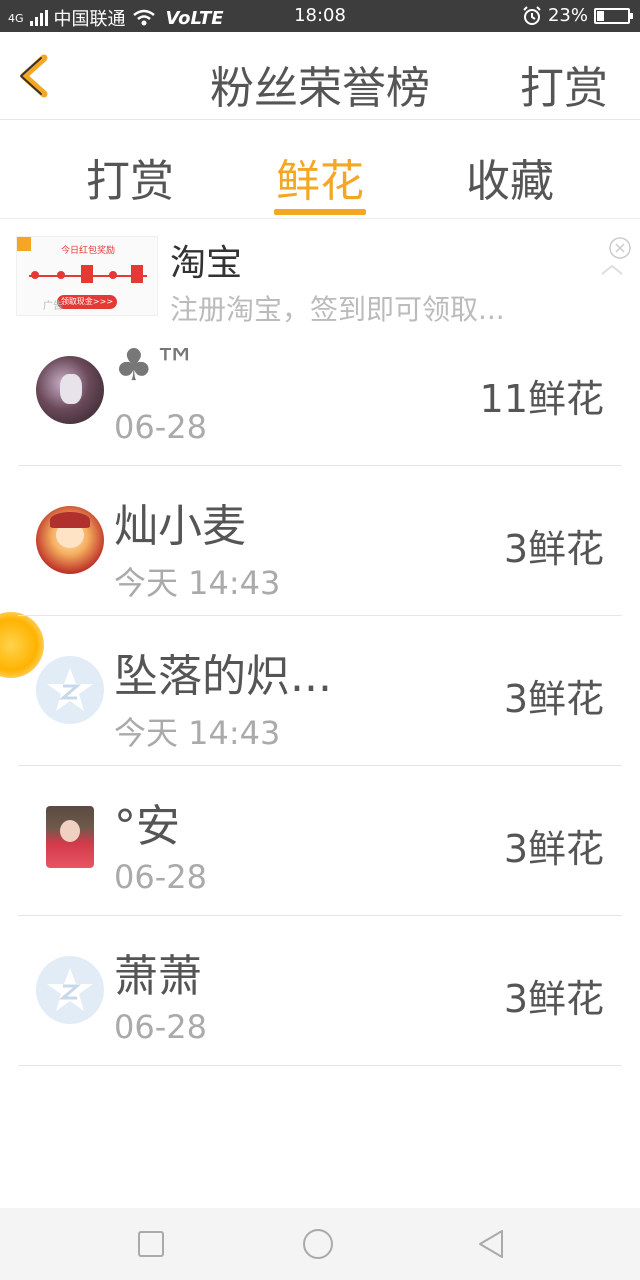 Image resolution: width=640 pixels, height=1280 pixels. What do you see at coordinates (320, 16) in the screenshot?
I see `status-bar: 4G 中国联通 VoLTE 18:08 23%` at bounding box center [320, 16].